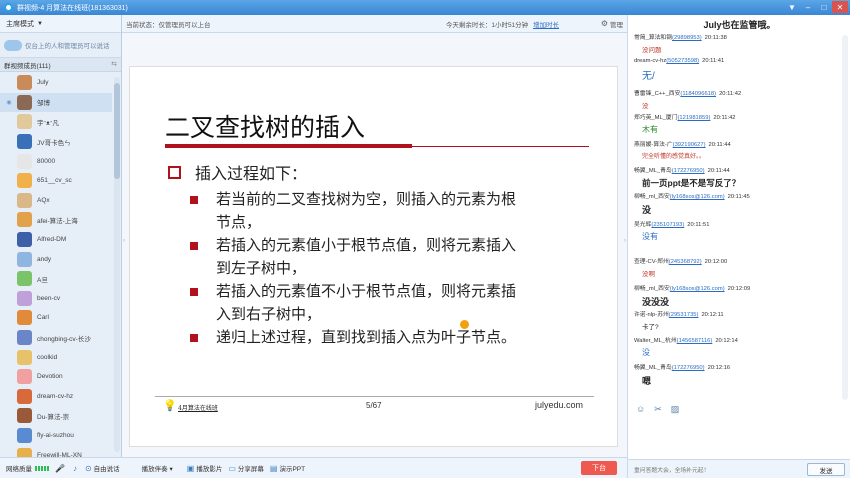  I want to click on member-item: Devotion, so click(56, 377).